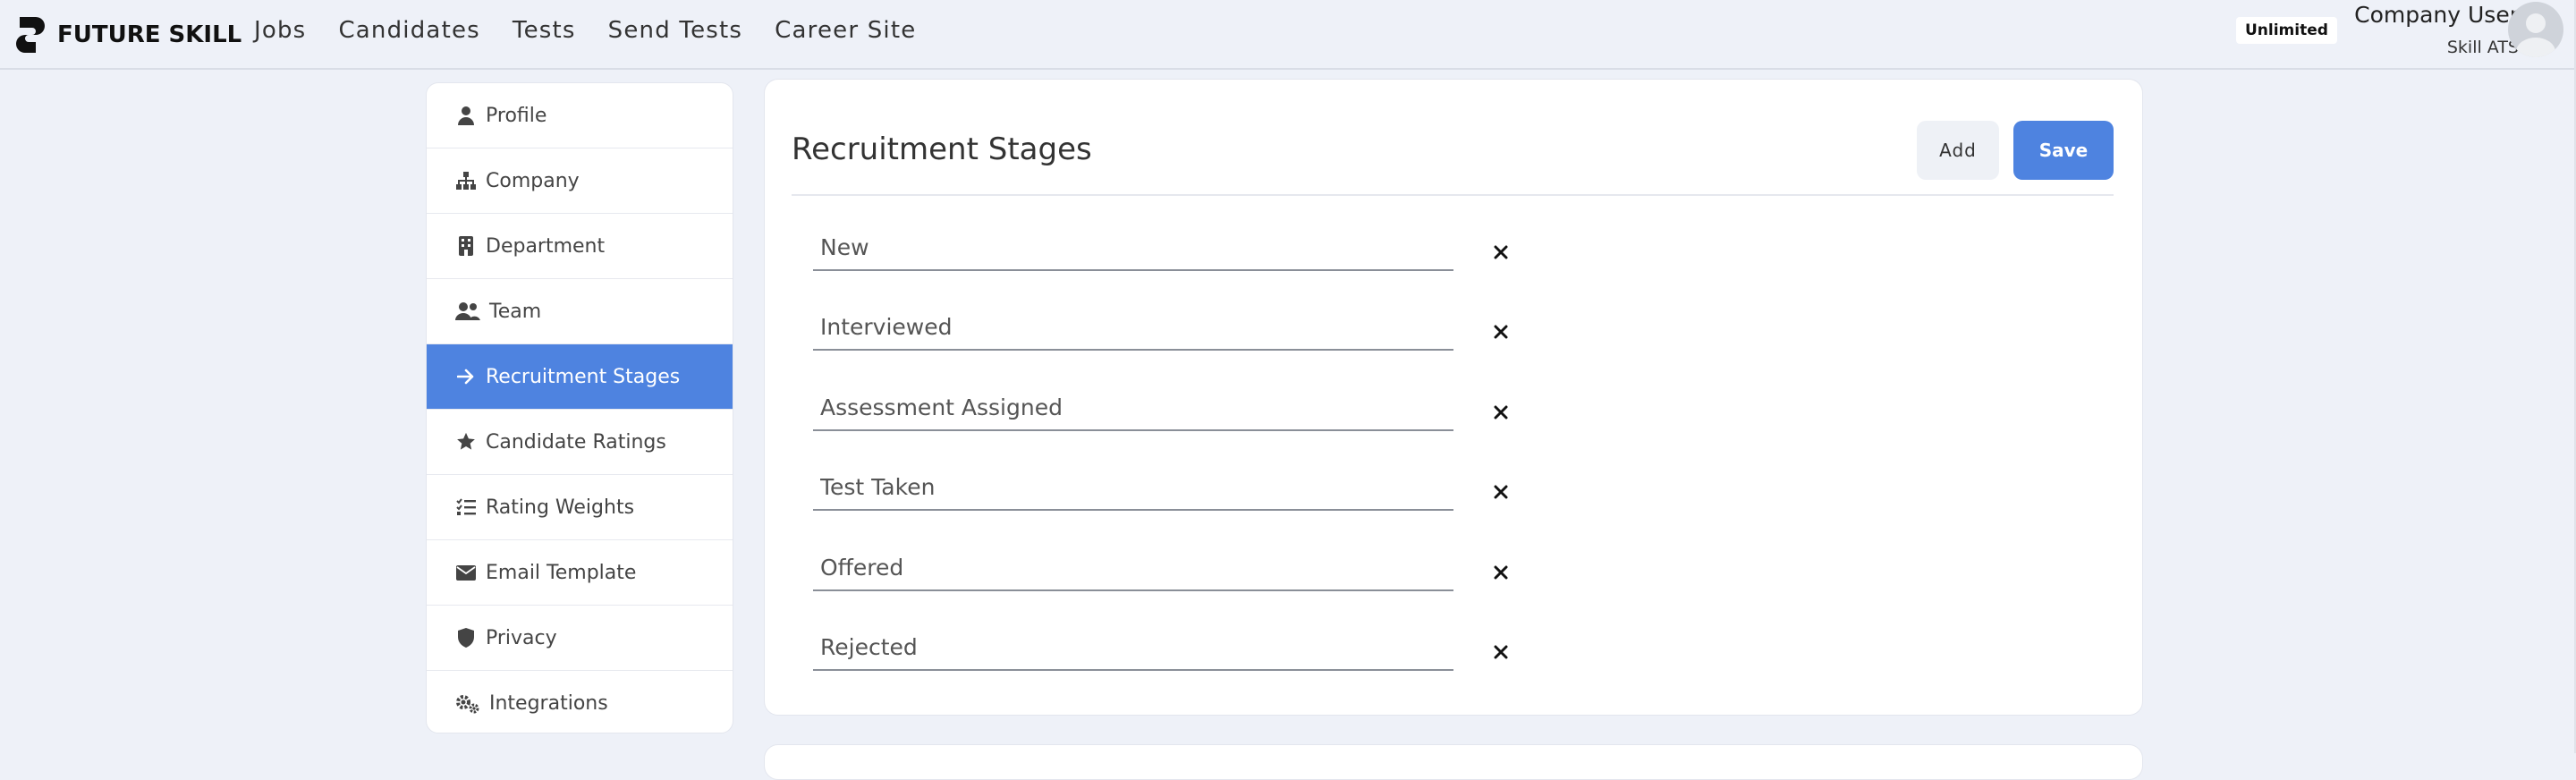  Describe the element at coordinates (675, 30) in the screenshot. I see `nav-link-send-tests: Send Tests` at that location.